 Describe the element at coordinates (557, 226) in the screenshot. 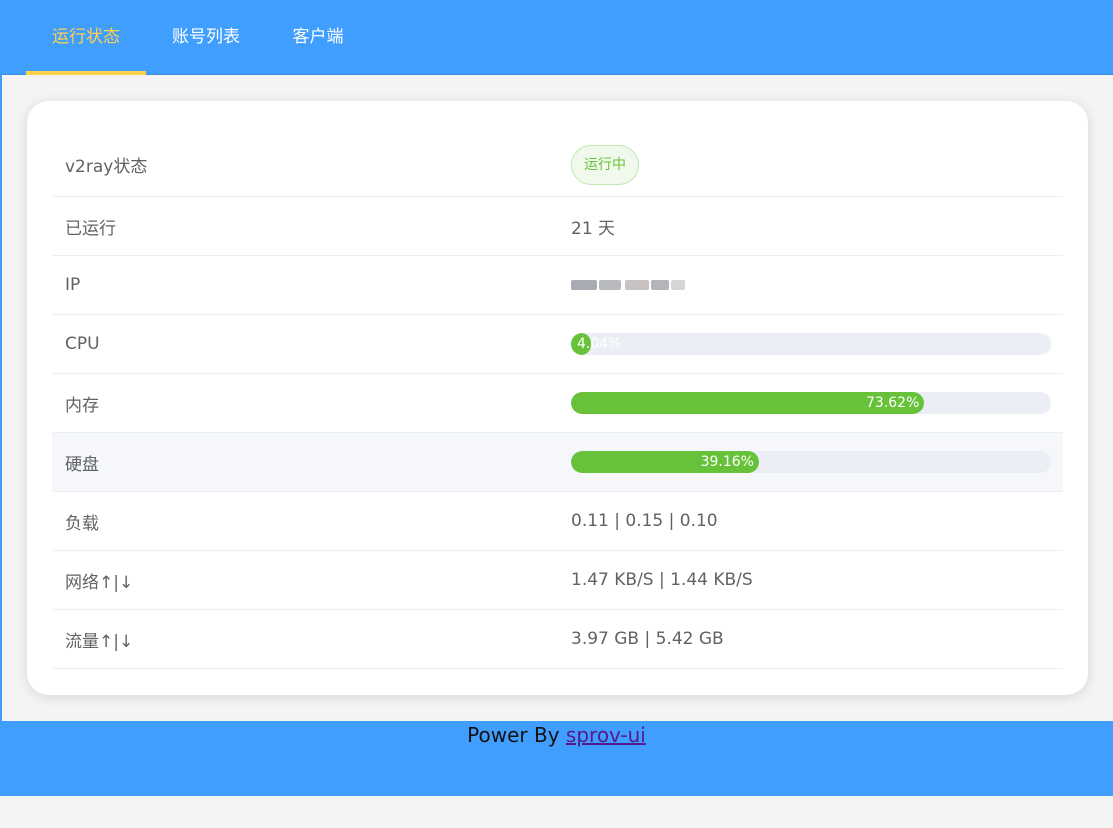

I see `table-row: 已运行 21 天` at that location.